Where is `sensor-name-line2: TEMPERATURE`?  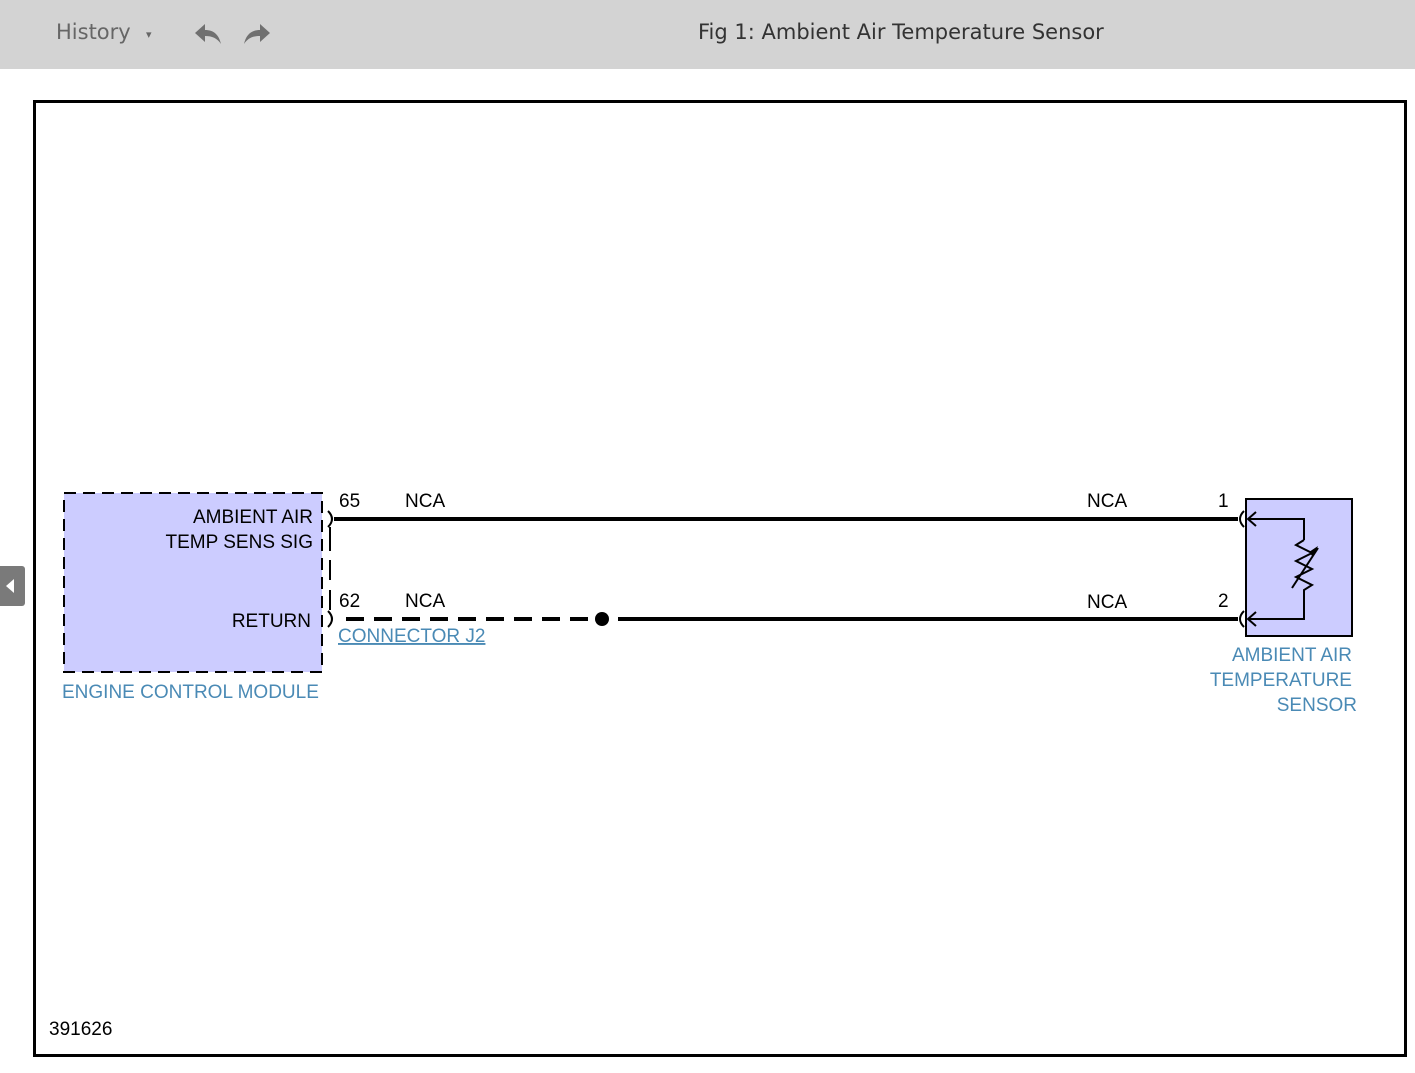
sensor-name-line2: TEMPERATURE is located at coordinates (1281, 680).